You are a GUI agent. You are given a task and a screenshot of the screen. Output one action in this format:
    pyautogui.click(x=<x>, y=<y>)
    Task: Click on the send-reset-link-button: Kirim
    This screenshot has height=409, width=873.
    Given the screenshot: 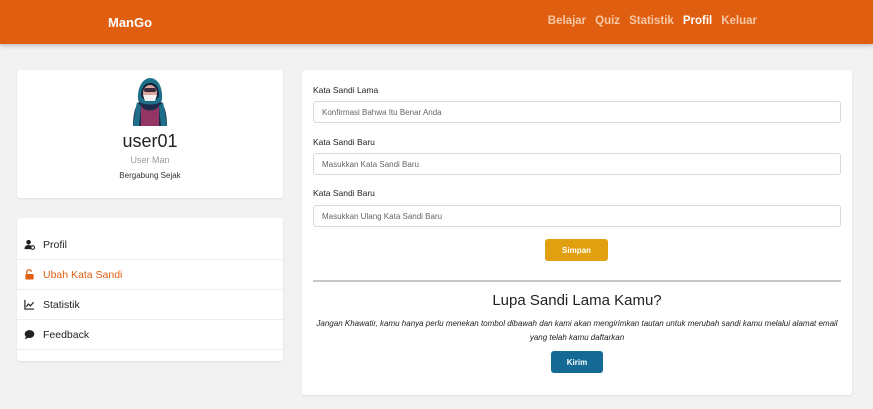 What is the action you would take?
    pyautogui.click(x=577, y=362)
    